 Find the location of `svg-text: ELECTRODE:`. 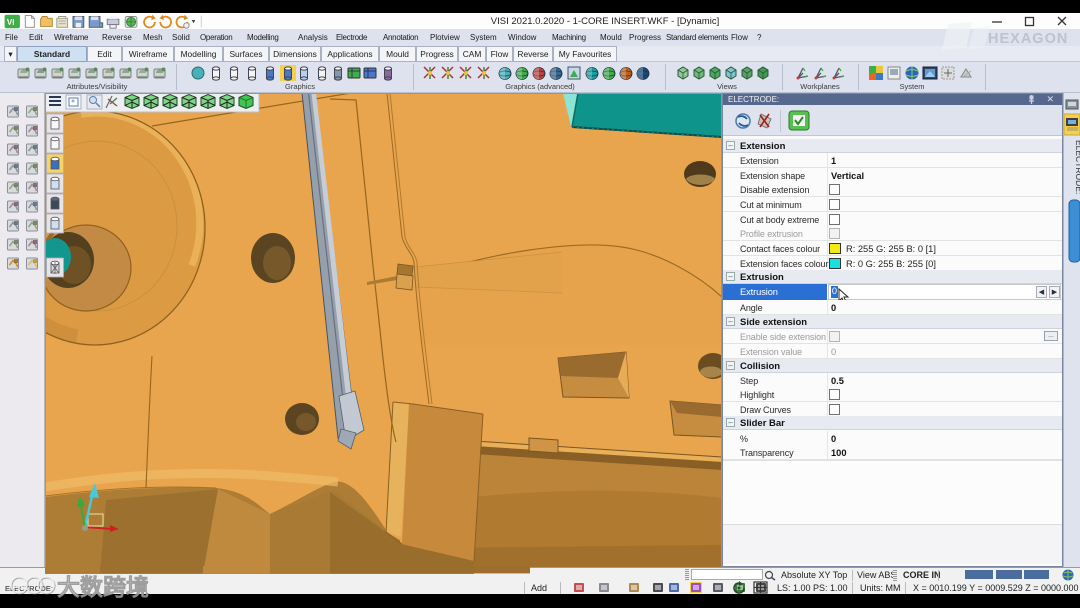

svg-text: ELECTRODE: is located at coordinates (1077, 167).